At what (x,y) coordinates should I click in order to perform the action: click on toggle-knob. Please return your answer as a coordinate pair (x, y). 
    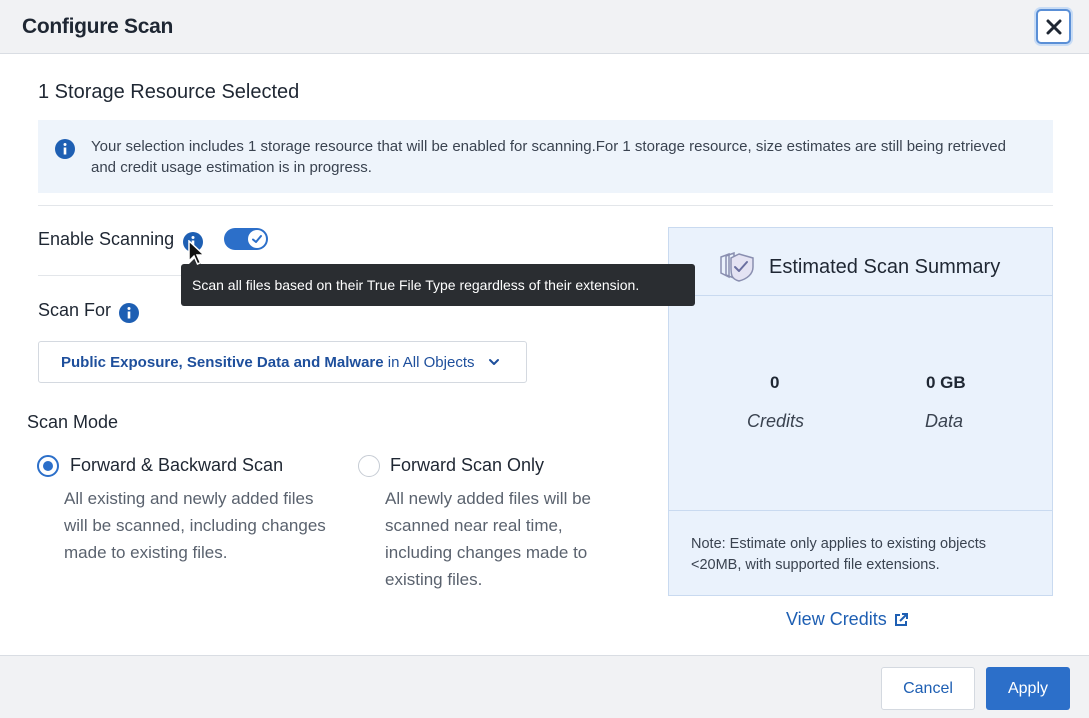
    Looking at the image, I should click on (257, 239).